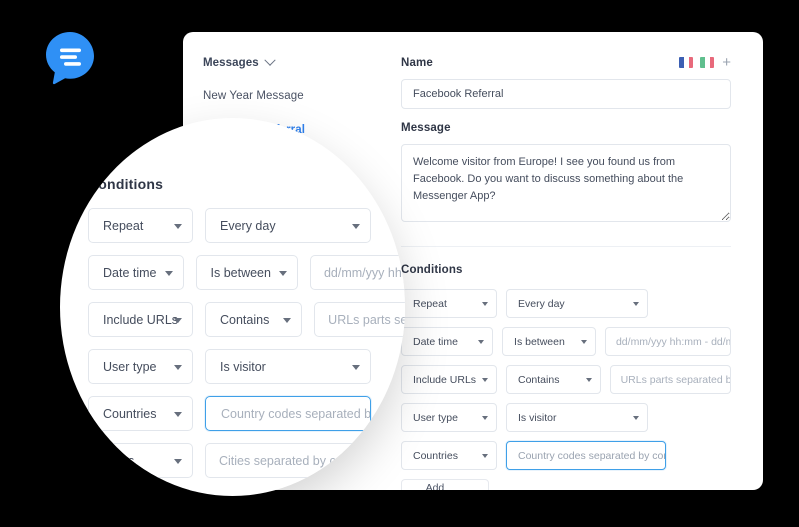 The width and height of the screenshot is (799, 527). I want to click on lens-condition-value-input: Cities separated by commas, so click(305, 460).